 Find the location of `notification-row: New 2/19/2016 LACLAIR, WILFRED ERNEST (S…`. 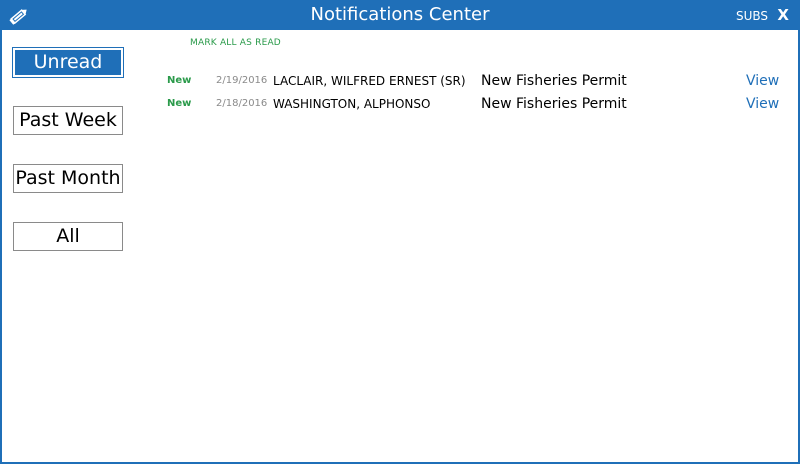

notification-row: New 2/19/2016 LACLAIR, WILFRED ERNEST (S… is located at coordinates (400, 81).